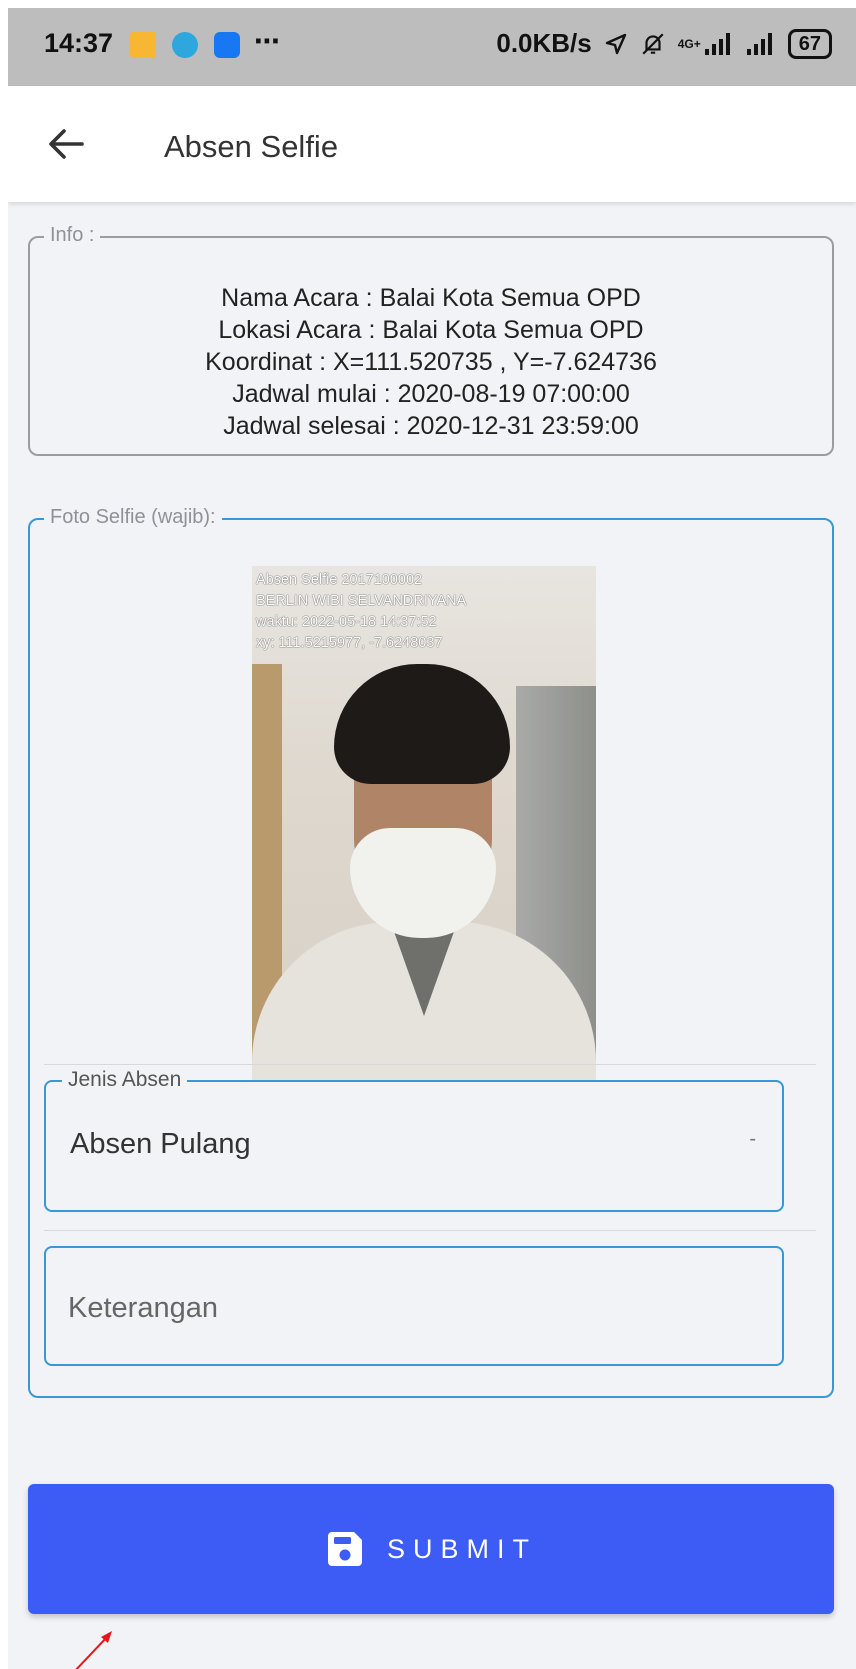  What do you see at coordinates (431, 426) in the screenshot?
I see `info-jadwal-selesai: Jadwal selesai : 2020-12-31 23:59:00` at bounding box center [431, 426].